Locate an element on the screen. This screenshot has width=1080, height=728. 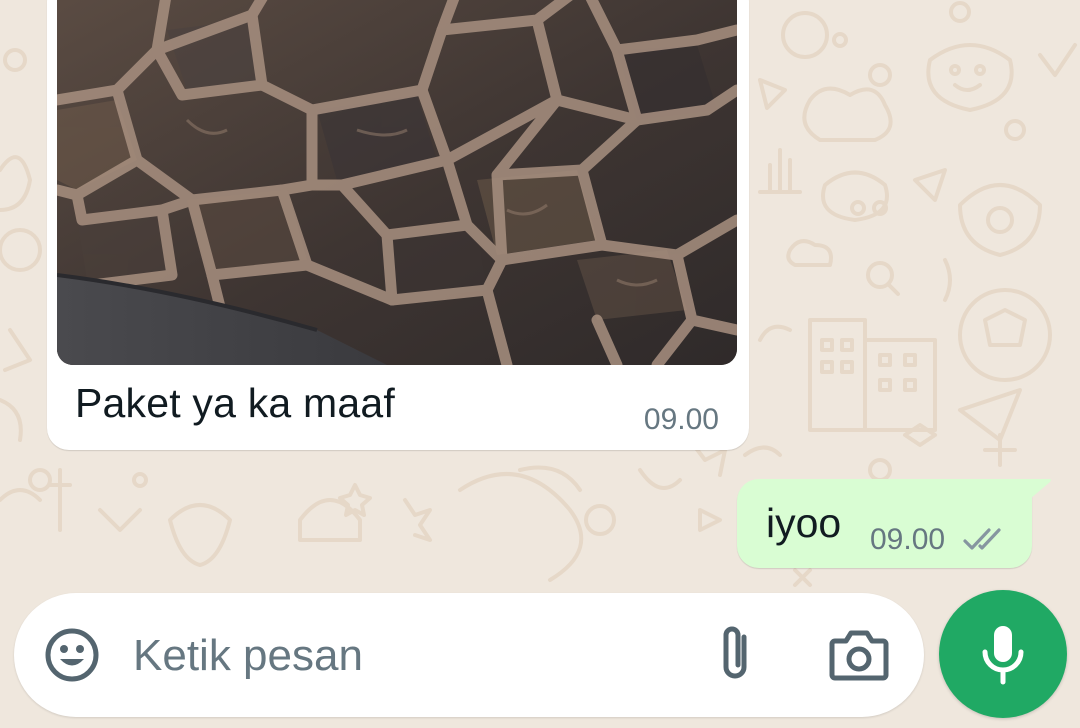
message-composer: Ketik pesan is located at coordinates (469, 655).